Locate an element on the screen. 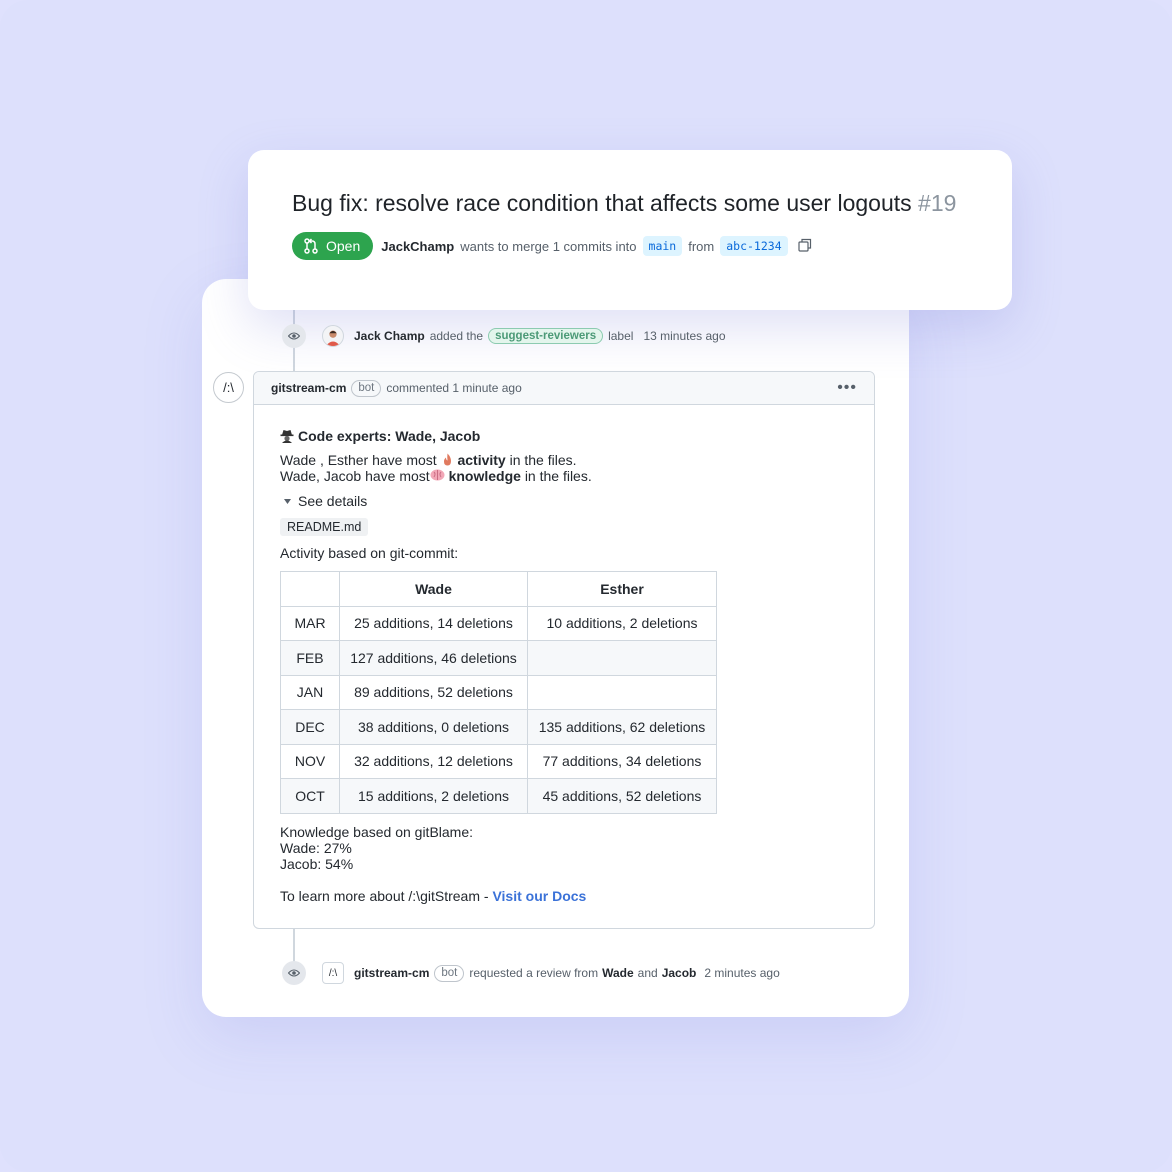  table-cell: MAR is located at coordinates (310, 623).